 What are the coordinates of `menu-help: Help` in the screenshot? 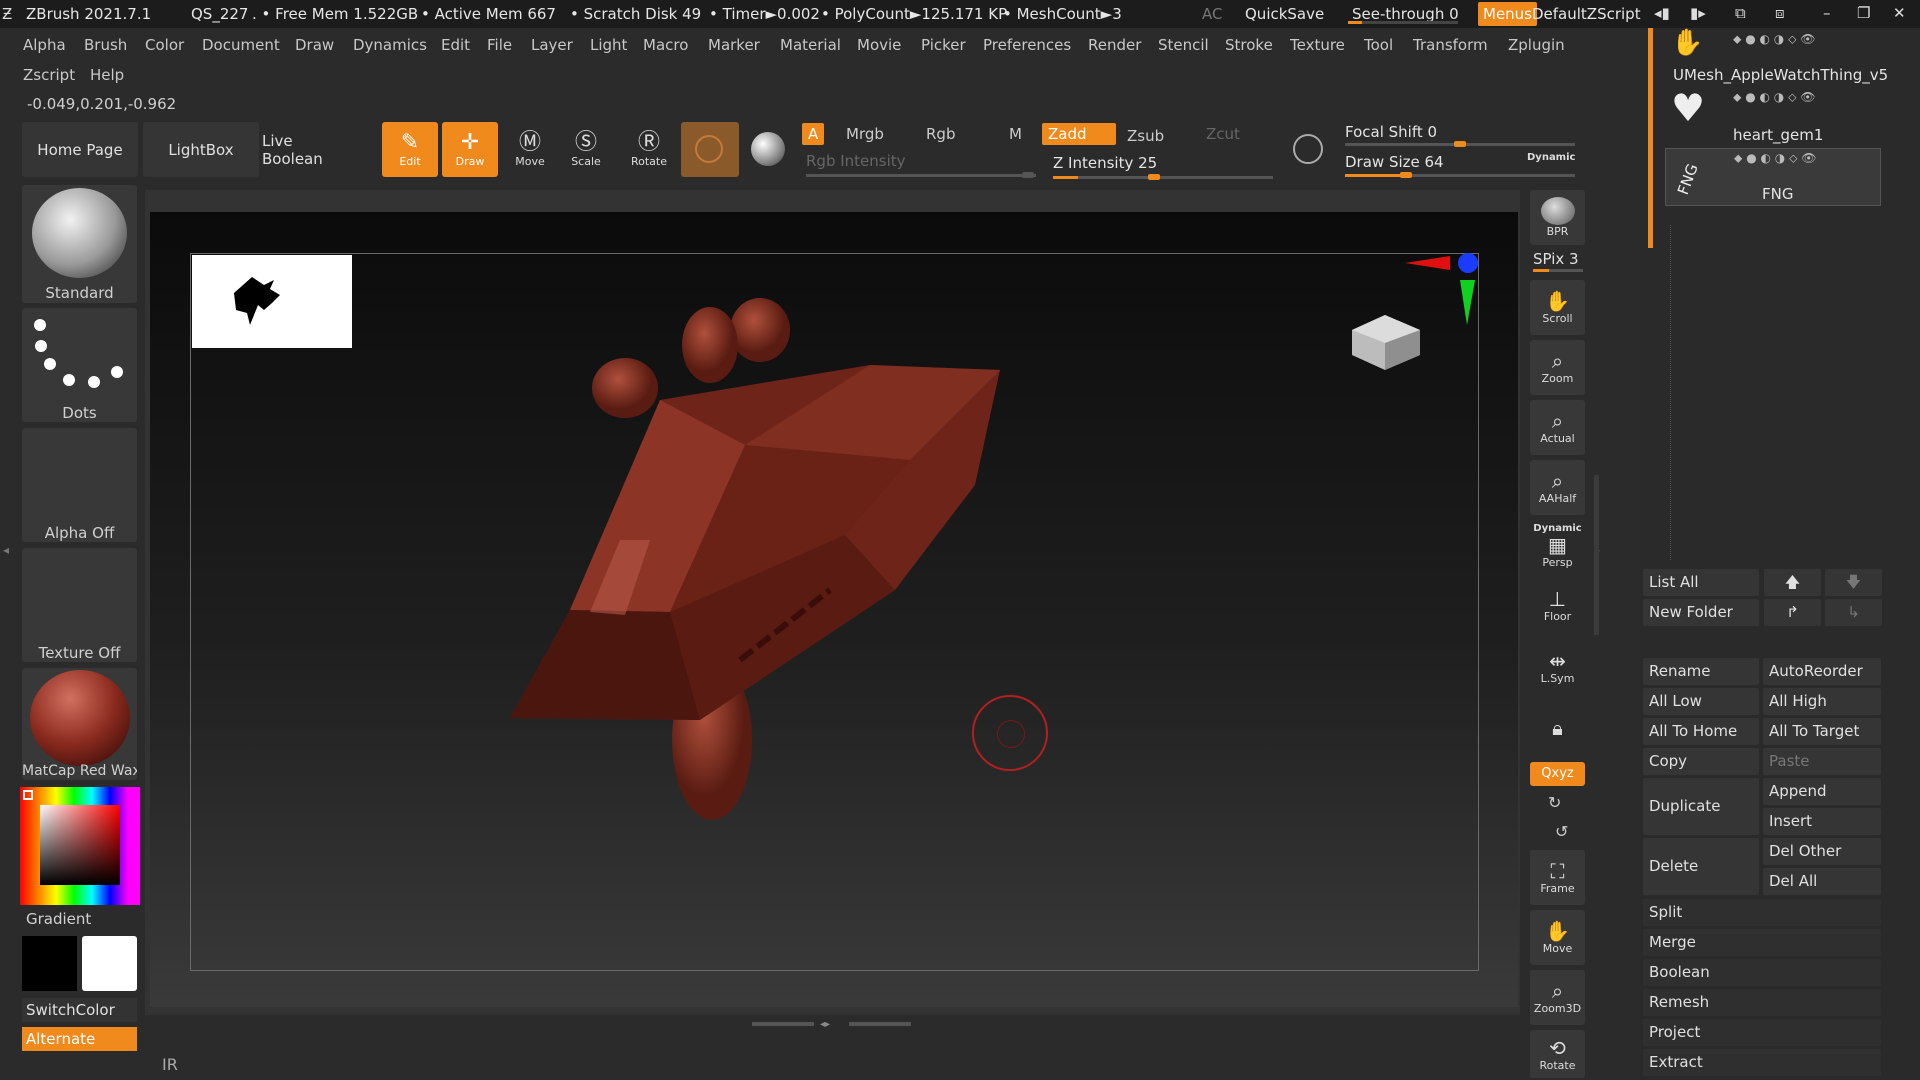 It's located at (107, 75).